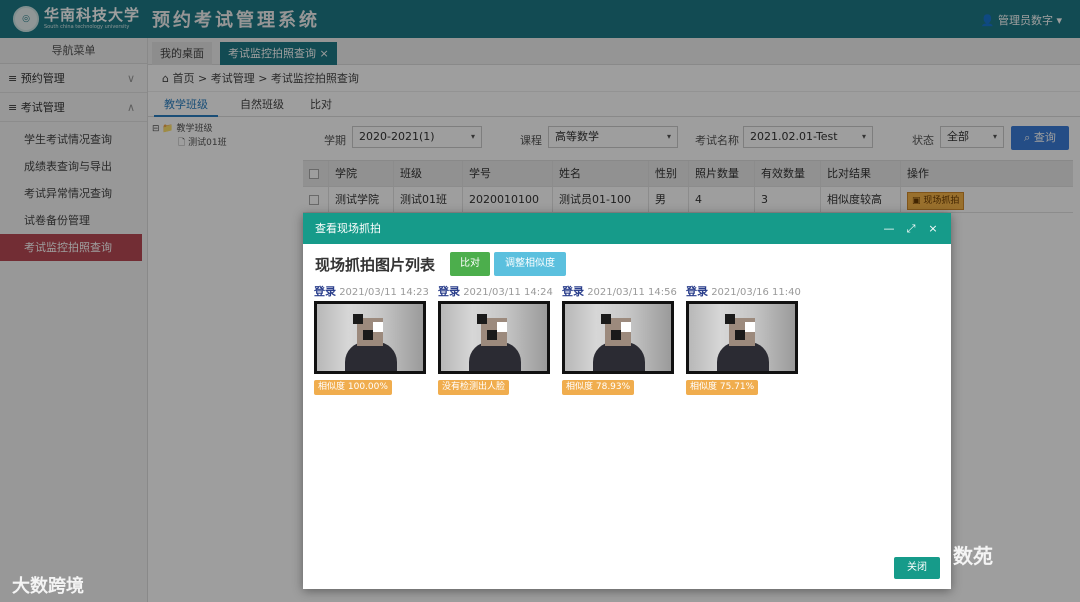 The height and width of the screenshot is (602, 1080). I want to click on watermark-right: 数苑, so click(973, 556).